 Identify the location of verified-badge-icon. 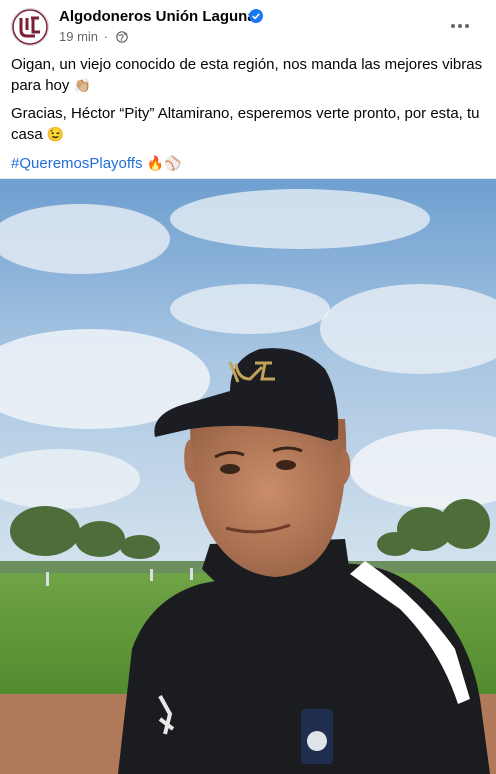
(256, 16).